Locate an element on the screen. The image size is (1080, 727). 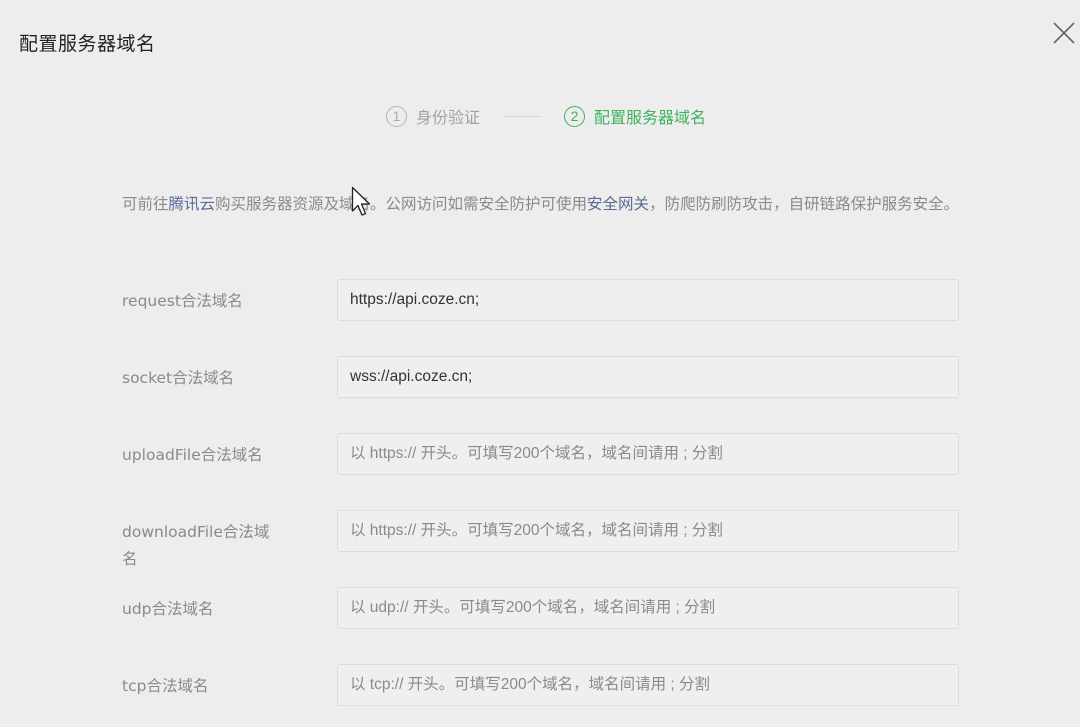
request-domain-input is located at coordinates (648, 300).